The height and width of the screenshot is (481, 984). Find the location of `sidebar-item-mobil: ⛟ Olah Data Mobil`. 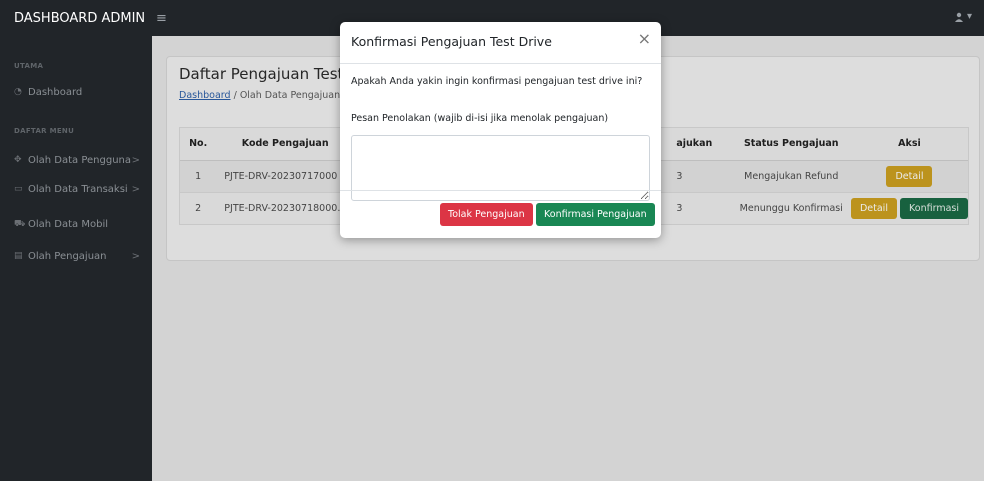

sidebar-item-mobil: ⛟ Olah Data Mobil is located at coordinates (76, 224).